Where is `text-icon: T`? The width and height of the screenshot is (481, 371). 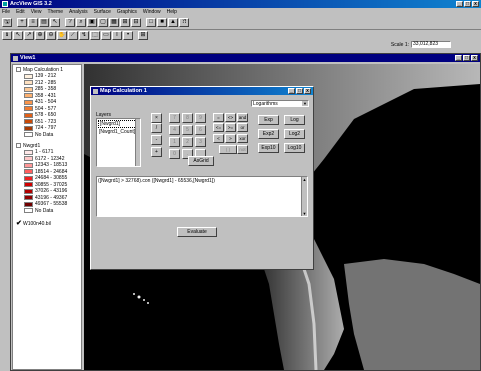 text-icon: T is located at coordinates (117, 35).